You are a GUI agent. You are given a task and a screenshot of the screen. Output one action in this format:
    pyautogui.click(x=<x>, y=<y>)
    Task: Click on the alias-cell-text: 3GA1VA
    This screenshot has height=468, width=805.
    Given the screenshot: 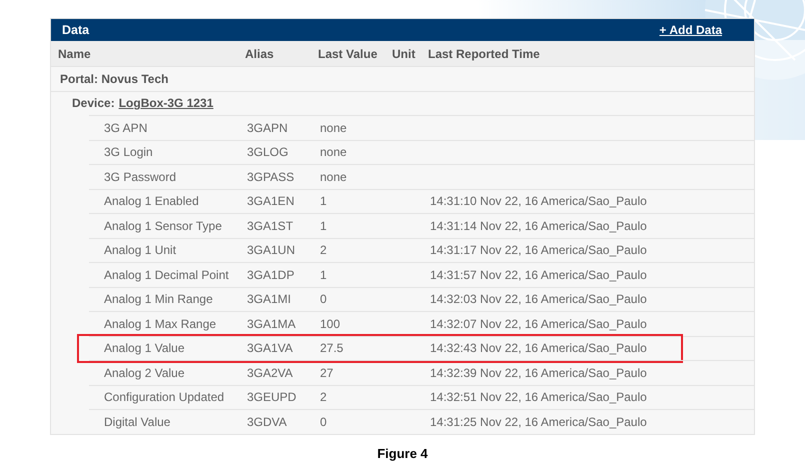 What is the action you would take?
    pyautogui.click(x=270, y=349)
    